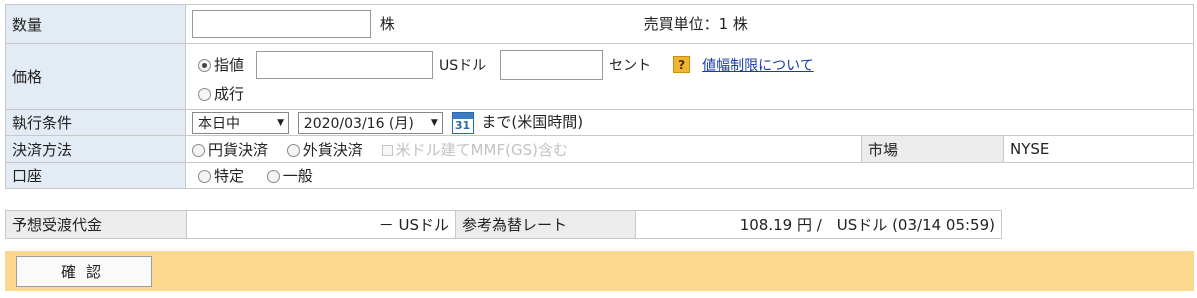 The height and width of the screenshot is (298, 1197). I want to click on estimate-label: 予想受渡代金, so click(96, 224).